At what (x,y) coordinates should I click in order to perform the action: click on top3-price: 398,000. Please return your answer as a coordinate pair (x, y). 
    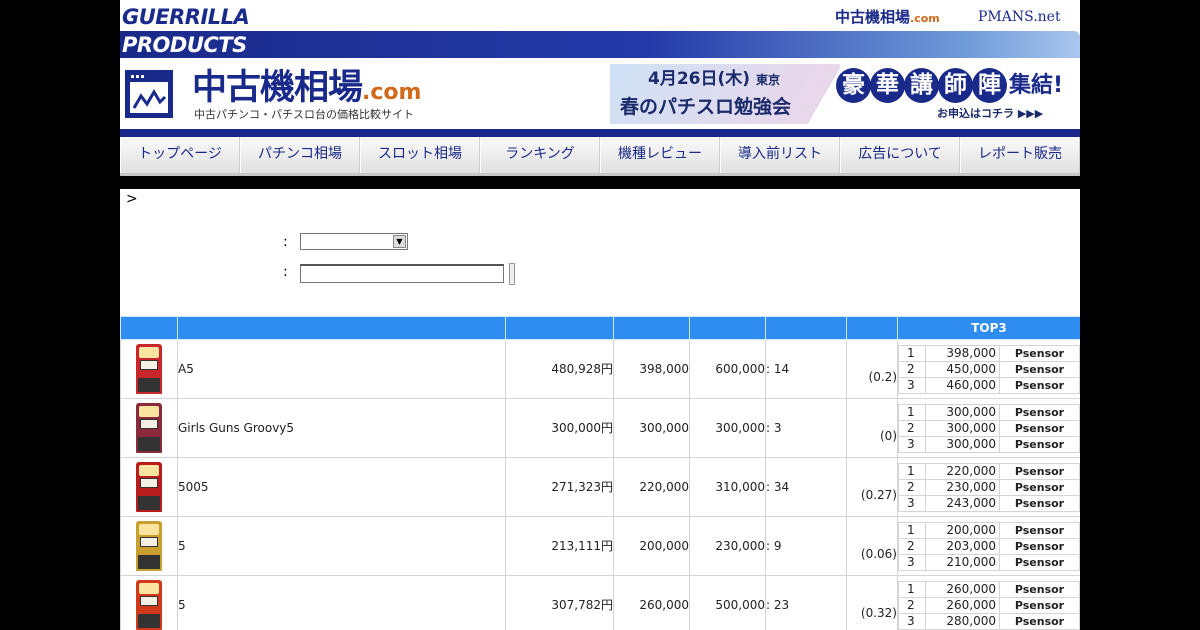
    Looking at the image, I should click on (962, 353).